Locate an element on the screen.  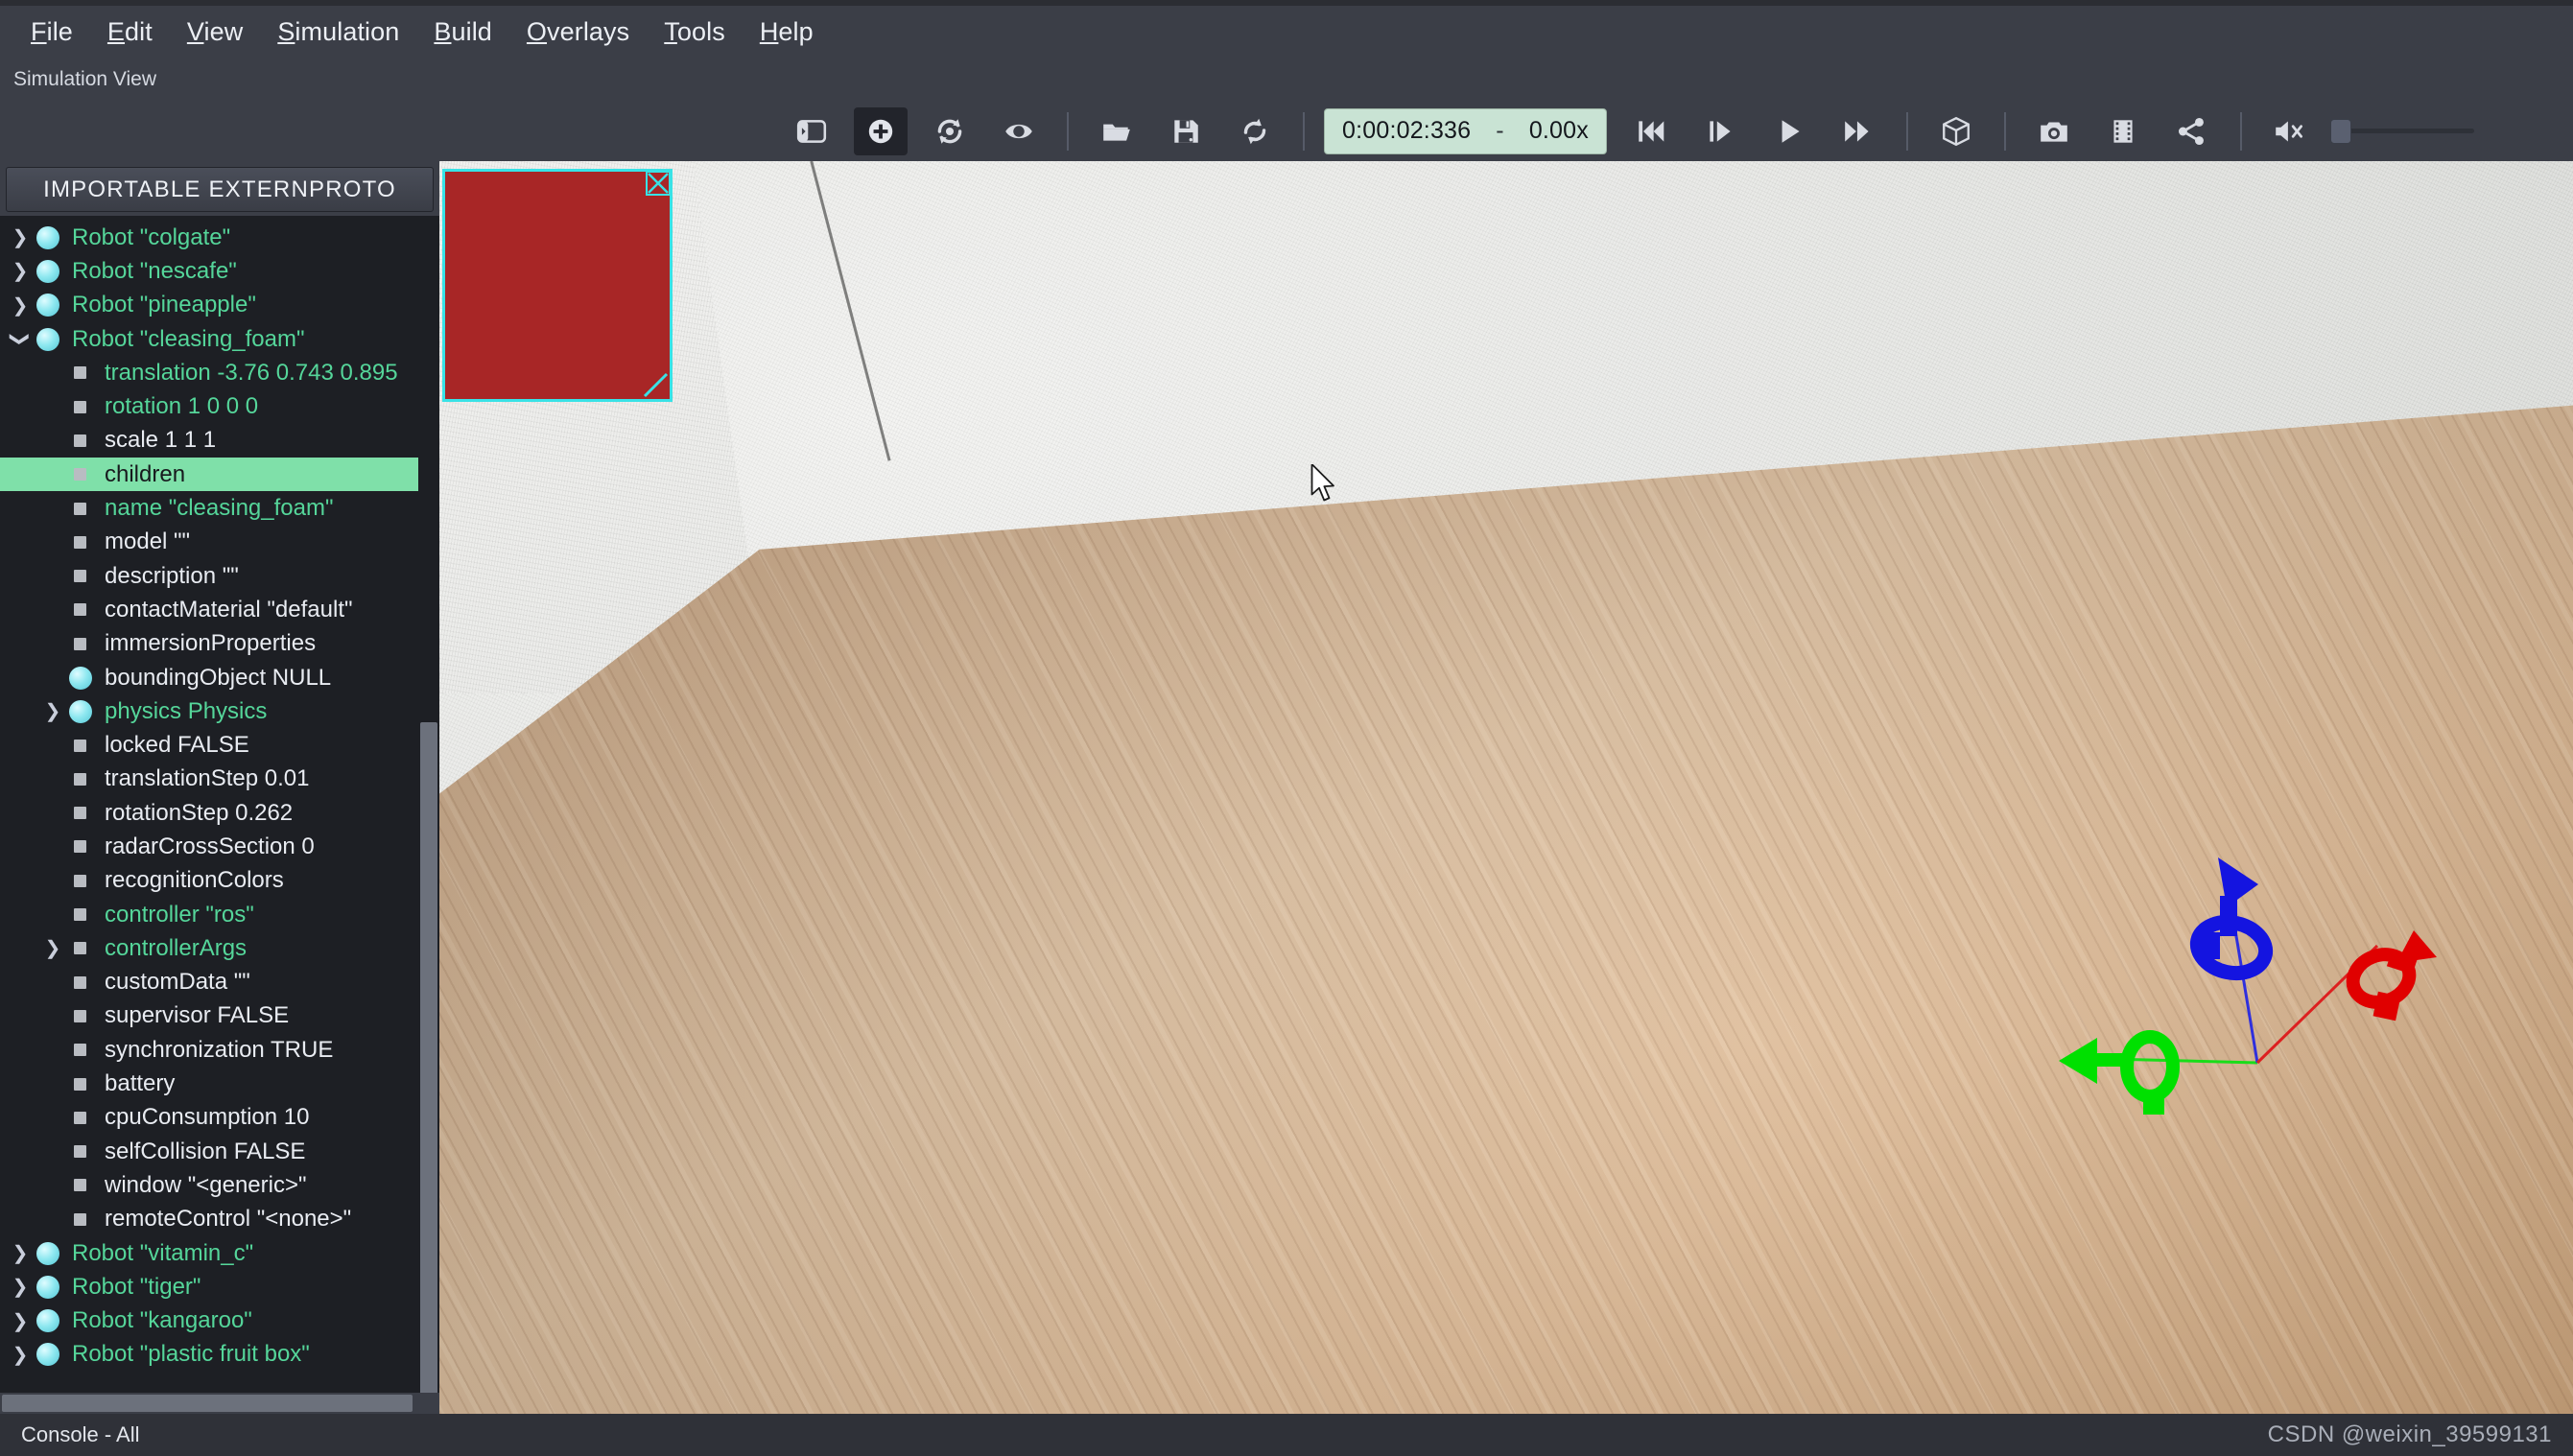
tree-node-label: window "<generic>" is located at coordinates (206, 1184).